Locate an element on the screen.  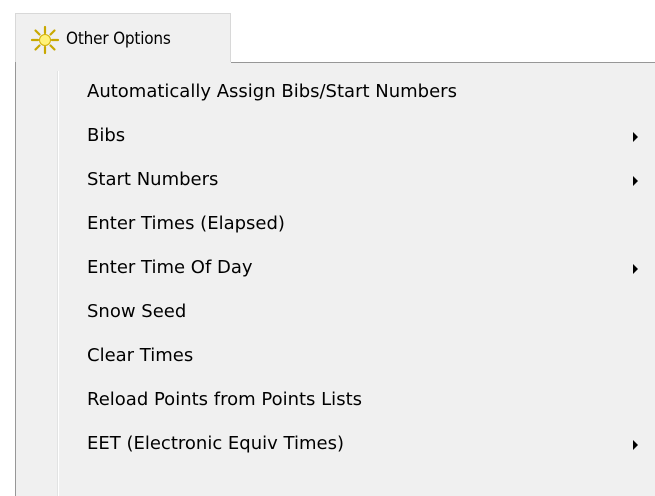
menu-item-label: Start Numbers is located at coordinates (153, 179).